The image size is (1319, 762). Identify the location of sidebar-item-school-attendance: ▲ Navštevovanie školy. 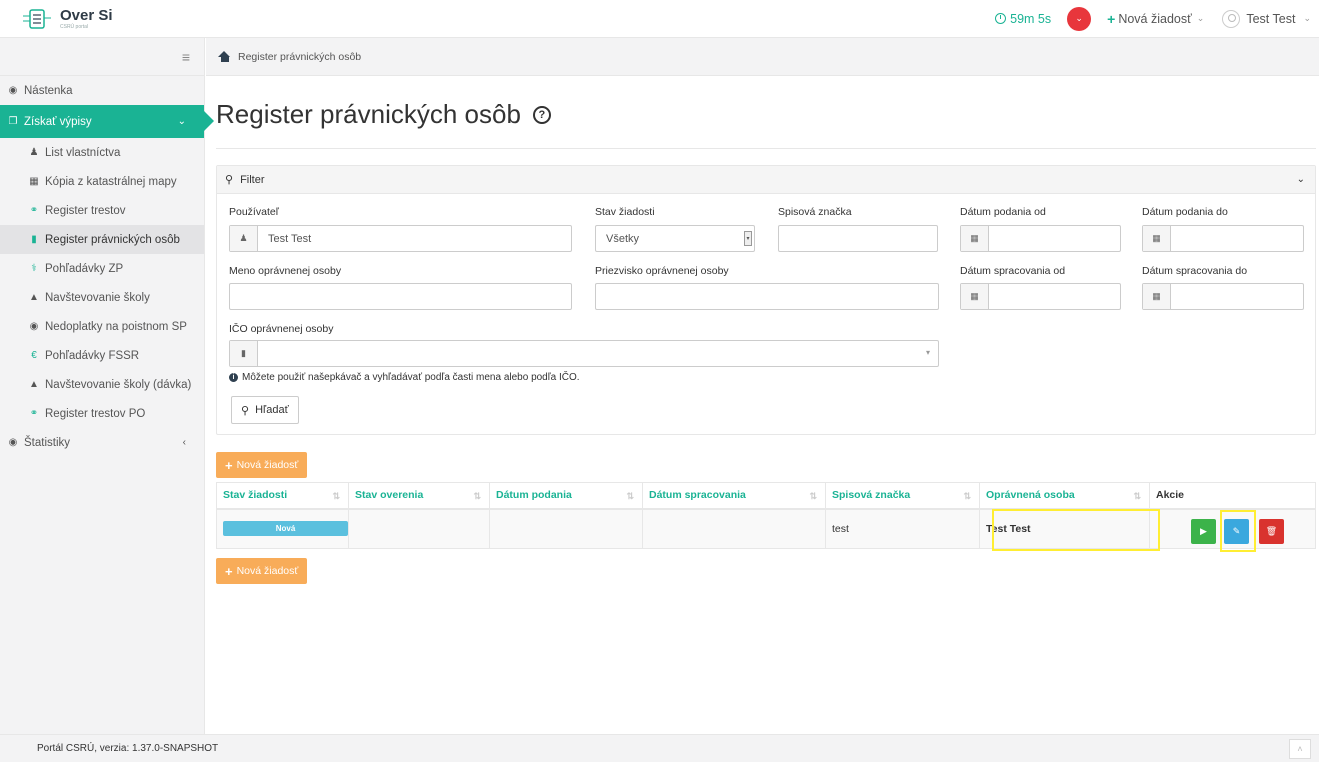
(102, 297).